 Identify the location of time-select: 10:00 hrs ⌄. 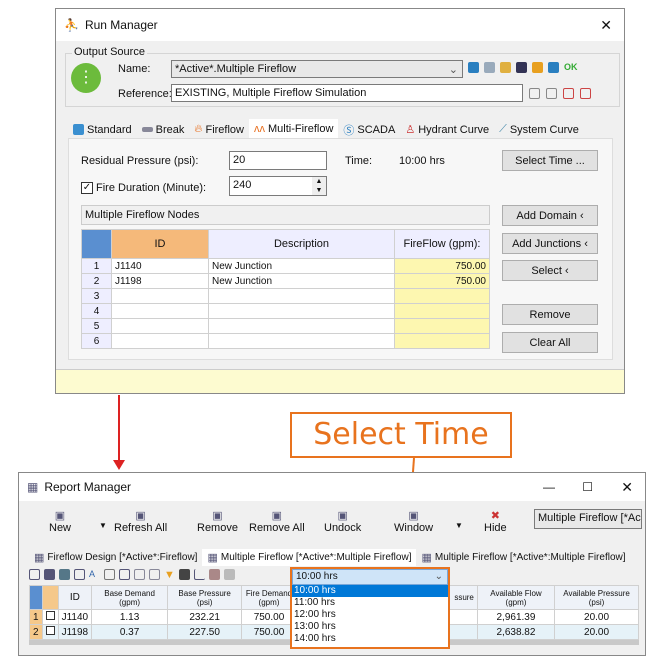
(370, 577).